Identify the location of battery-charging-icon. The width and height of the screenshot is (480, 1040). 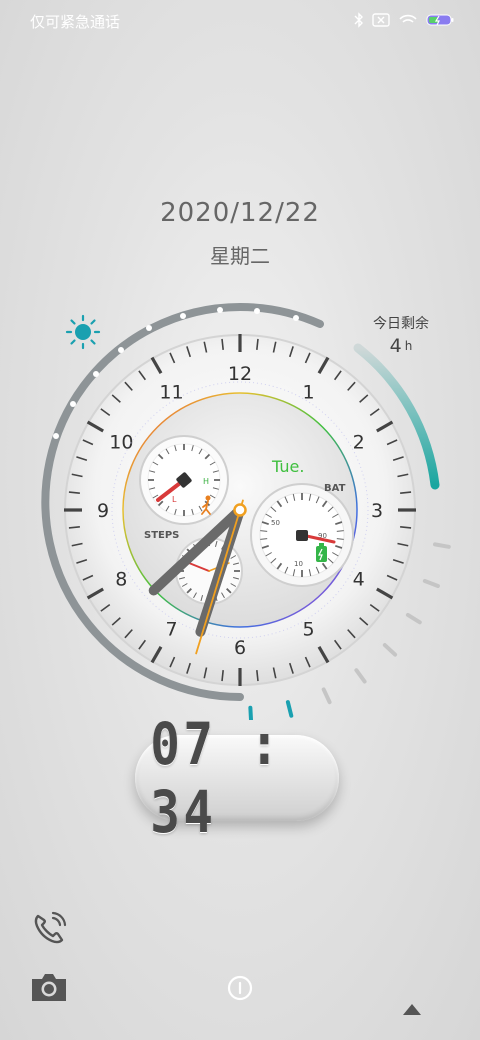
(440, 20).